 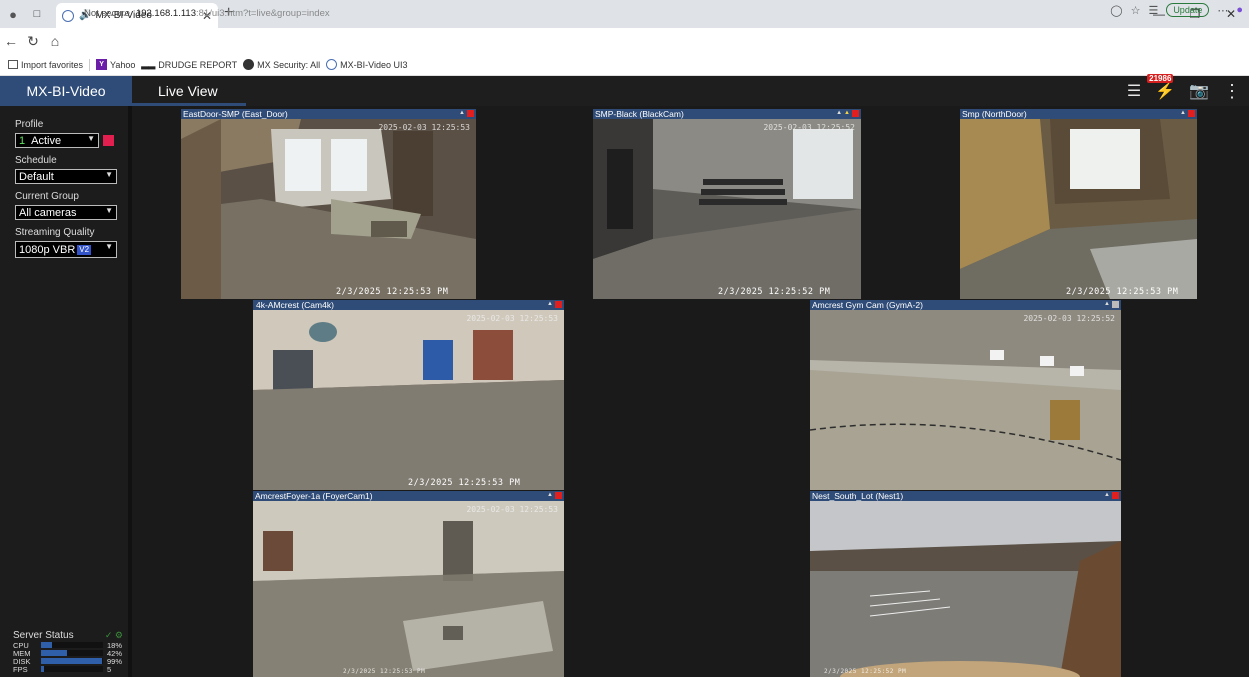 I want to click on camera-title: Amcrest Gym Cam (GymA-2), so click(x=965, y=305).